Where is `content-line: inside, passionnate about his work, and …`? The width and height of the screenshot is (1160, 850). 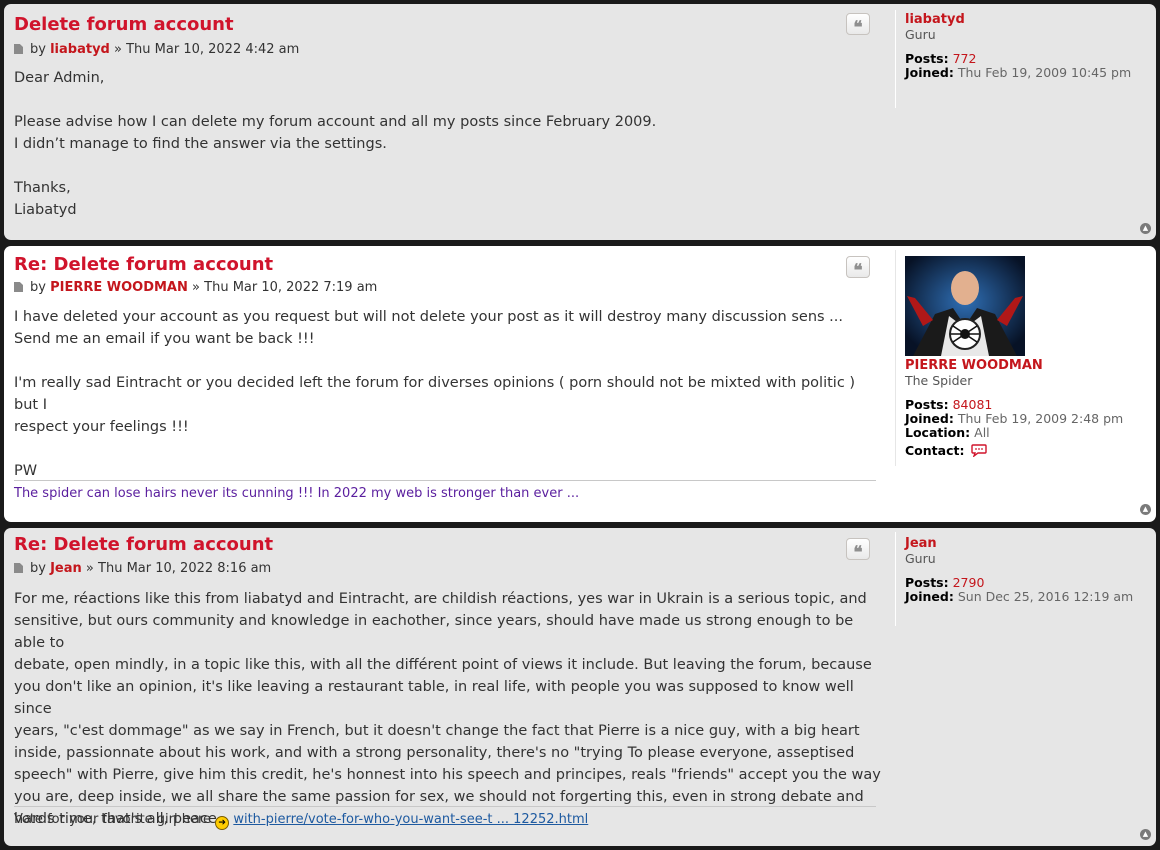 content-line: inside, passionnate about his work, and … is located at coordinates (434, 753).